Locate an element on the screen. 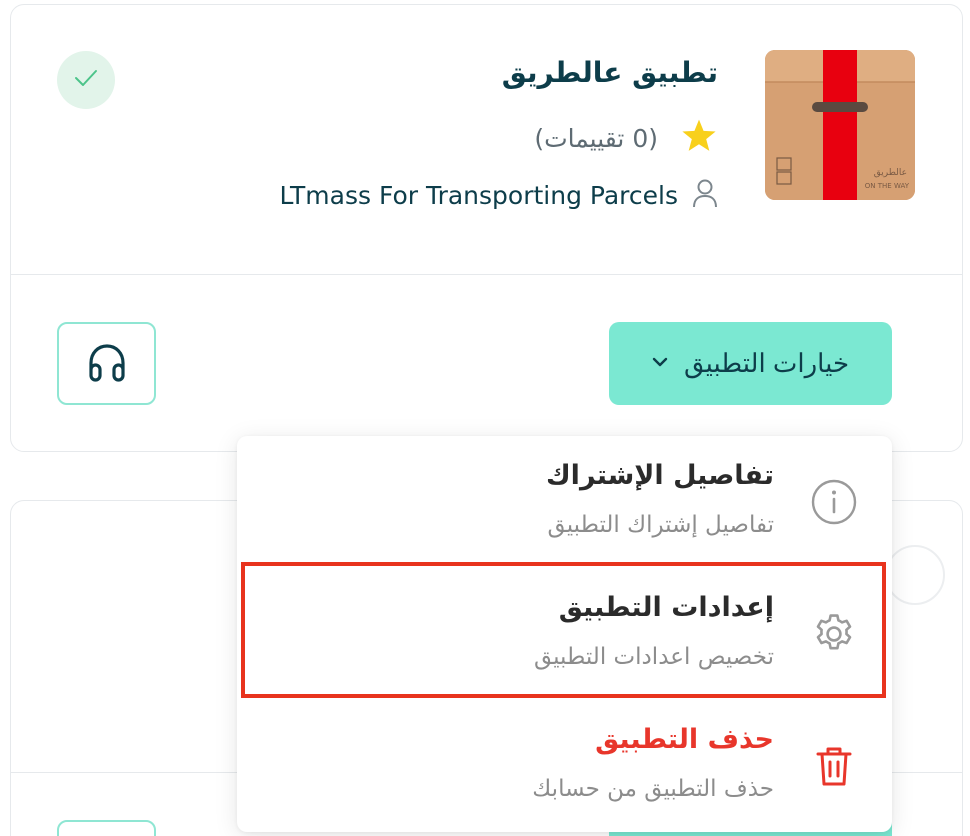 This screenshot has height=836, width=970. menu-item-subtitle: تخصيص اعدادات التطبيق is located at coordinates (653, 657).